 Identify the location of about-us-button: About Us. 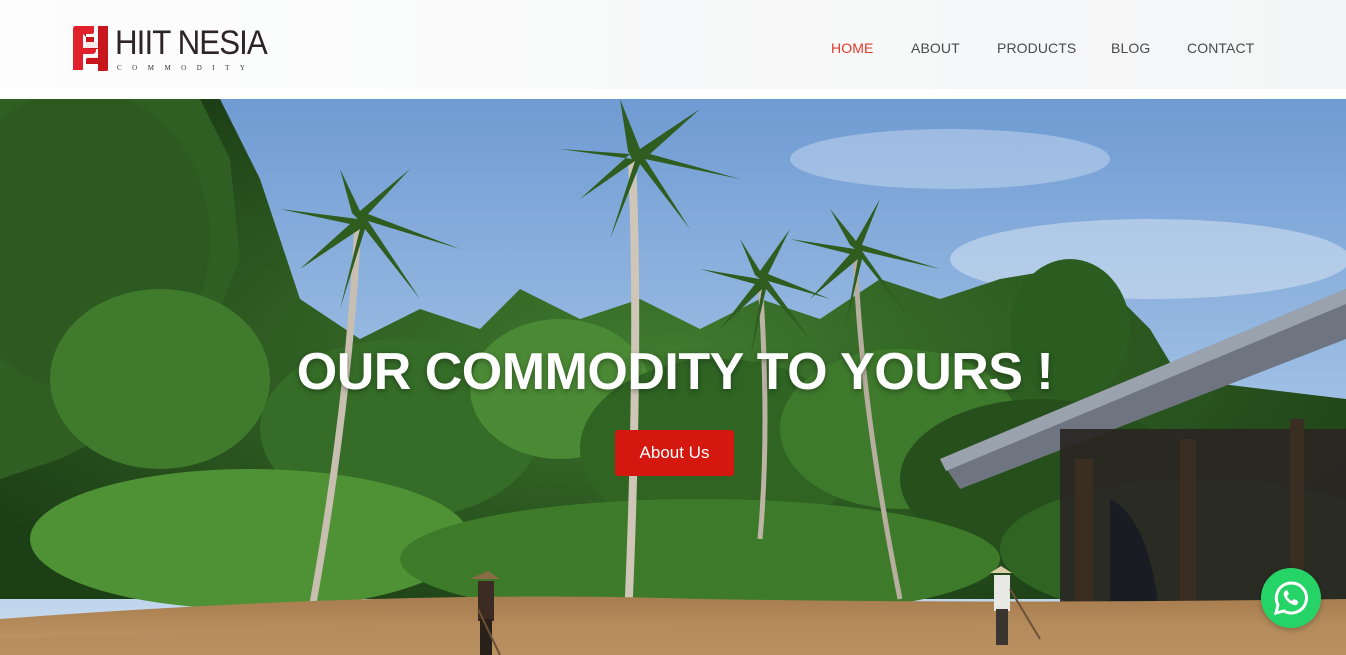
(674, 453).